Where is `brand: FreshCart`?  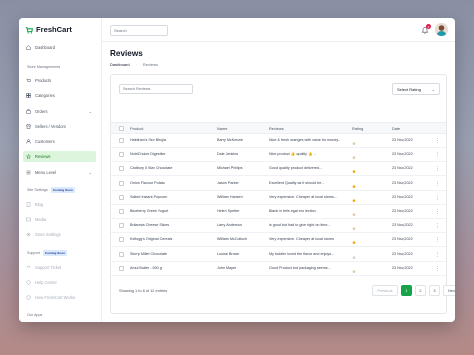 brand: FreshCart is located at coordinates (48, 29).